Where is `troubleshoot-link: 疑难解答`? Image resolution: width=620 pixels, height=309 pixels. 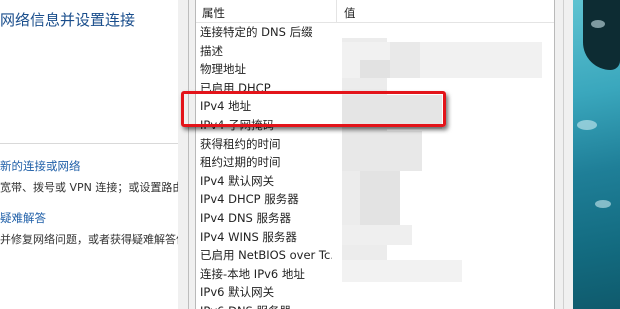
troubleshoot-link: 疑难解答 is located at coordinates (23, 218).